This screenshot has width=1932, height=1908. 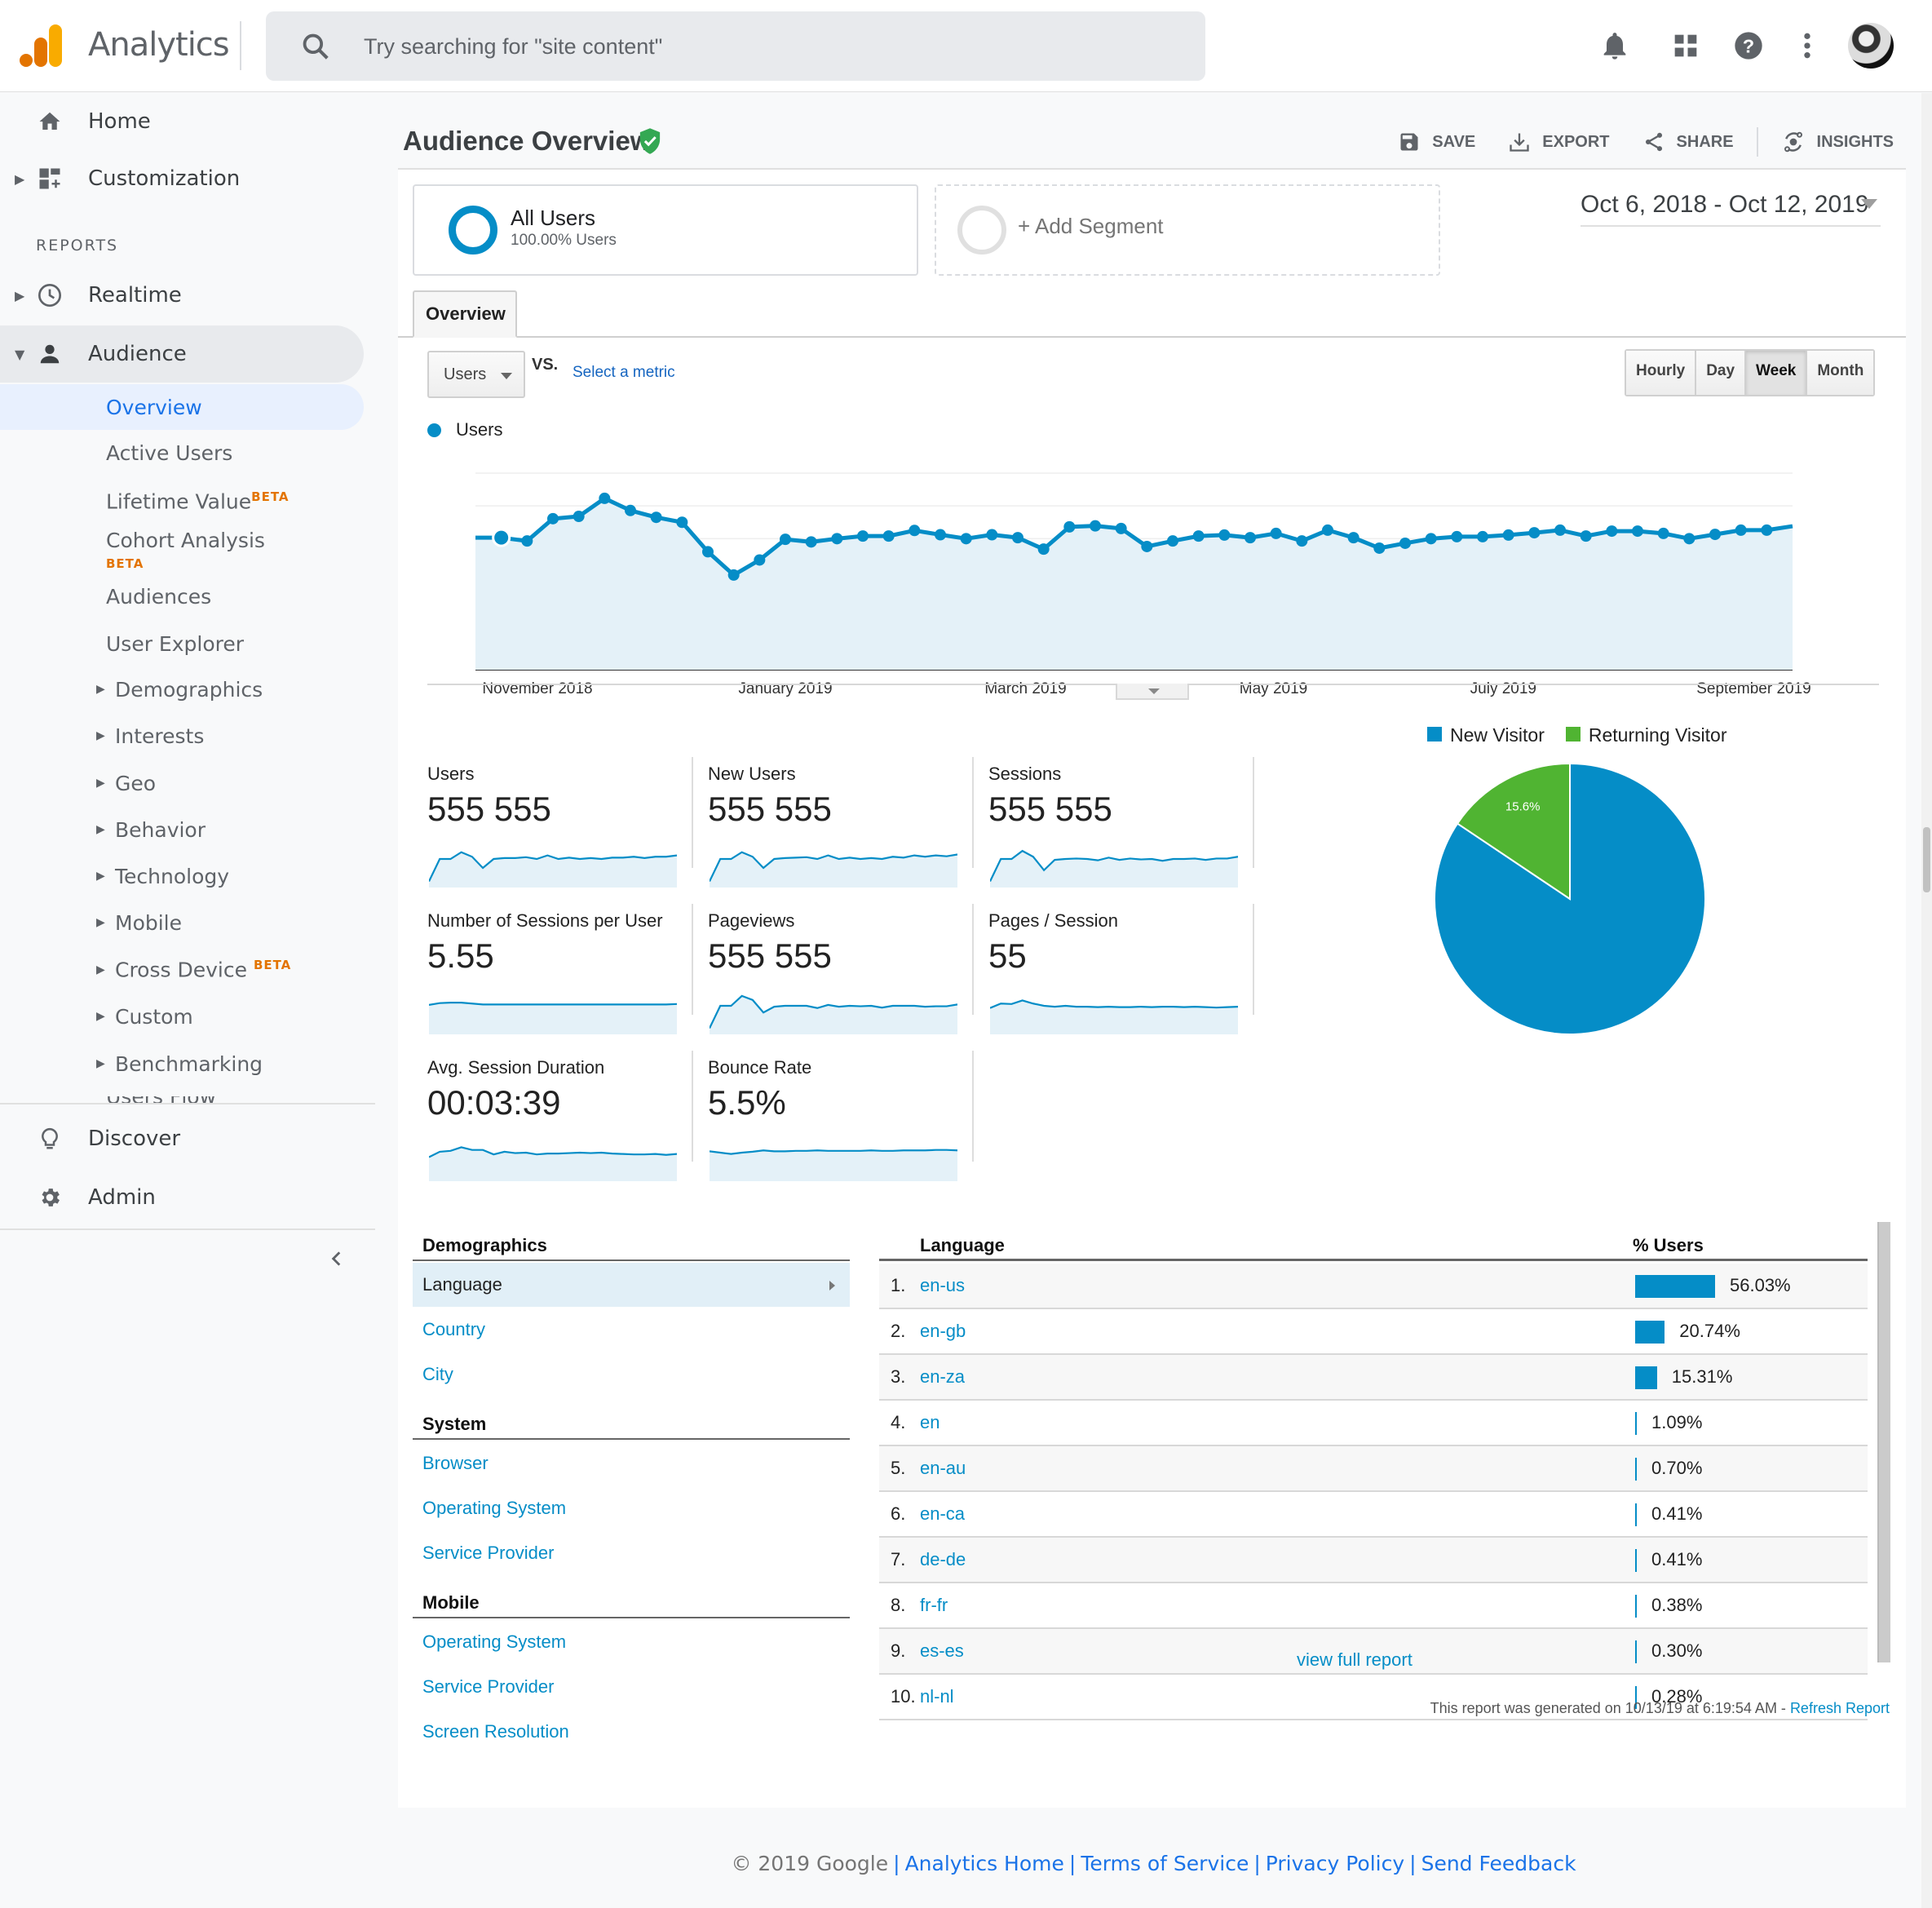 I want to click on sidebar-item-user-explorer: User Explorer, so click(x=182, y=643).